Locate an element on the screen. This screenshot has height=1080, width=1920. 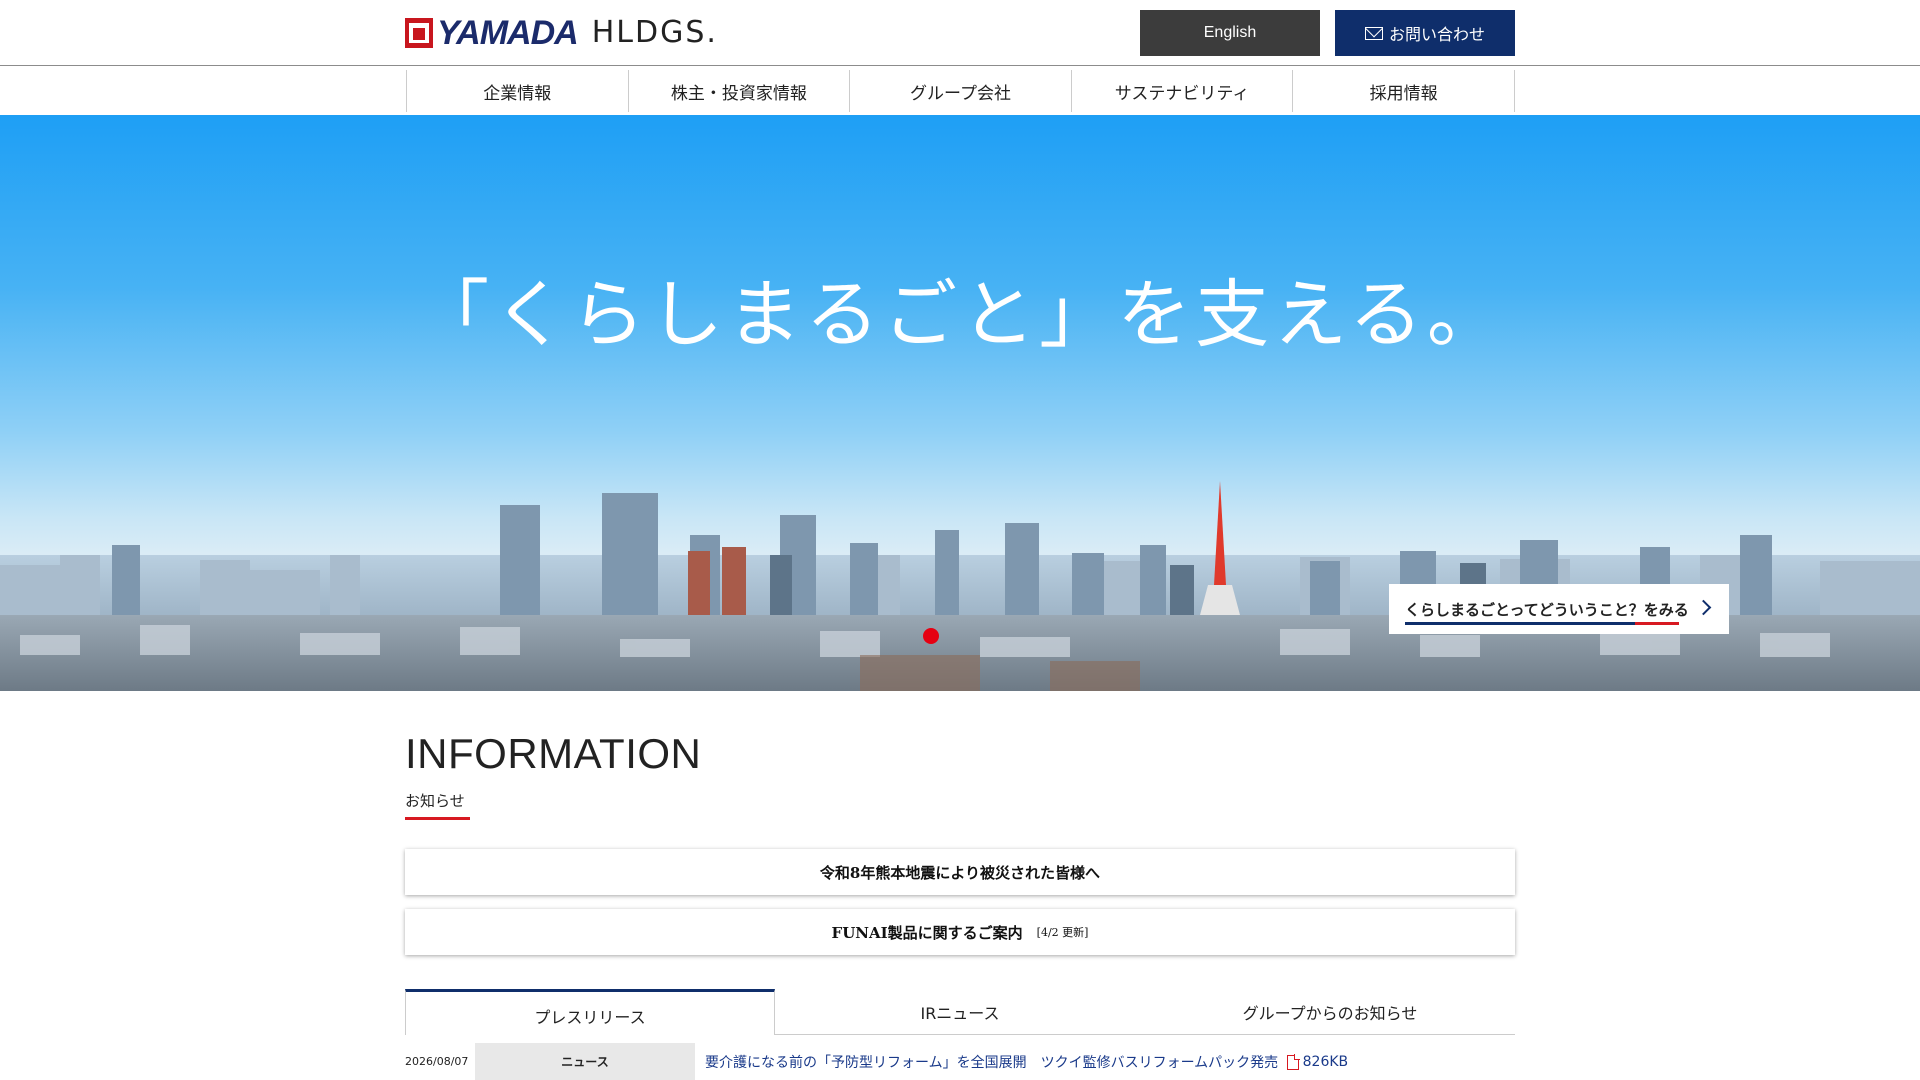
english-button: English is located at coordinates (1230, 33).